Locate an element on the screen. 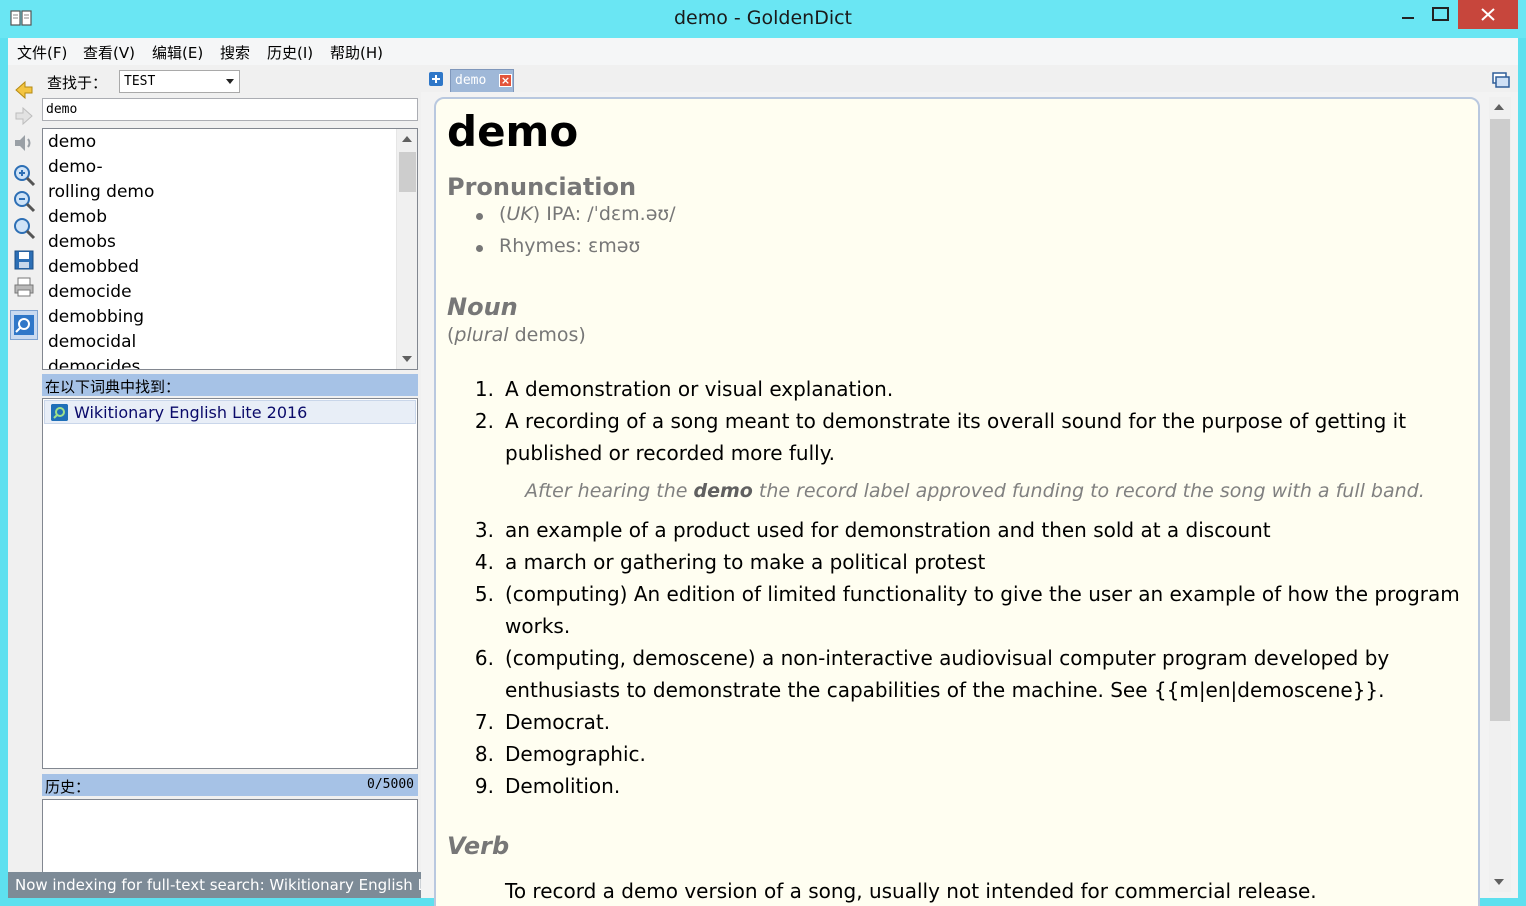 This screenshot has height=906, width=1526. menu-view: 查看(V) is located at coordinates (109, 52).